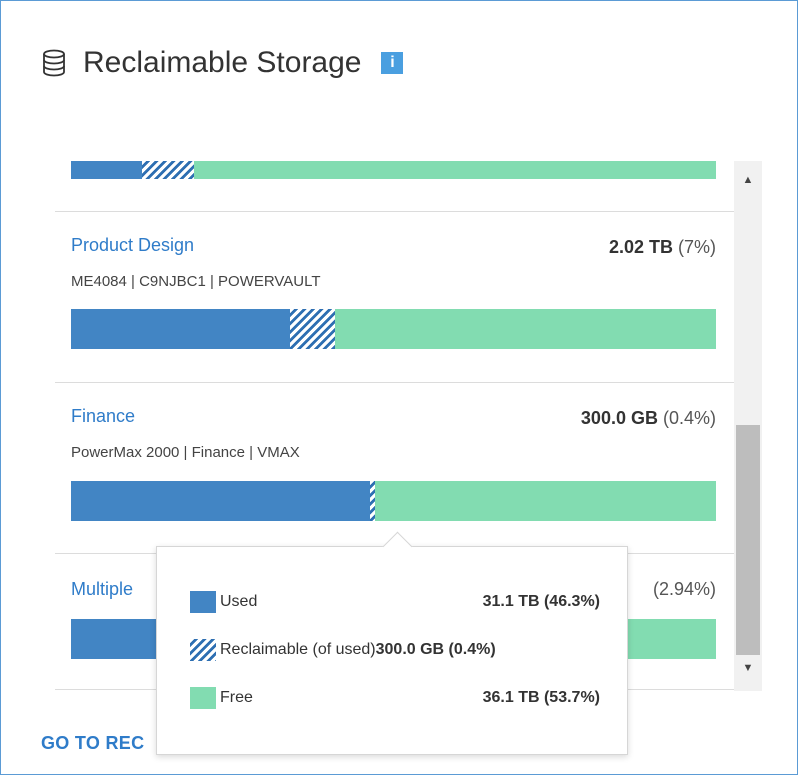 The height and width of the screenshot is (775, 798). What do you see at coordinates (395, 698) in the screenshot?
I see `tooltip-item-free: Free 36.1 TB (53.7%)` at bounding box center [395, 698].